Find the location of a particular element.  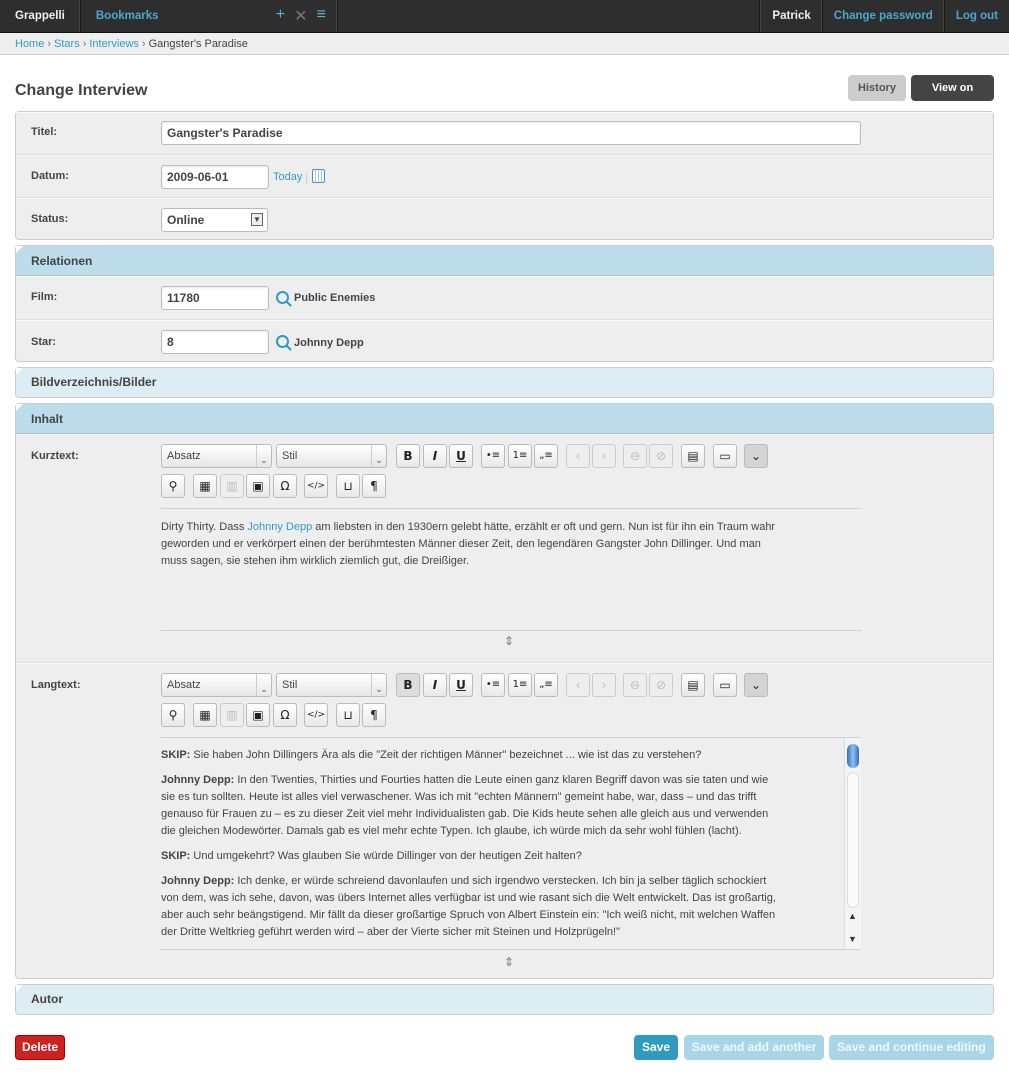

kurztext-label: Kurztext: is located at coordinates (55, 456).